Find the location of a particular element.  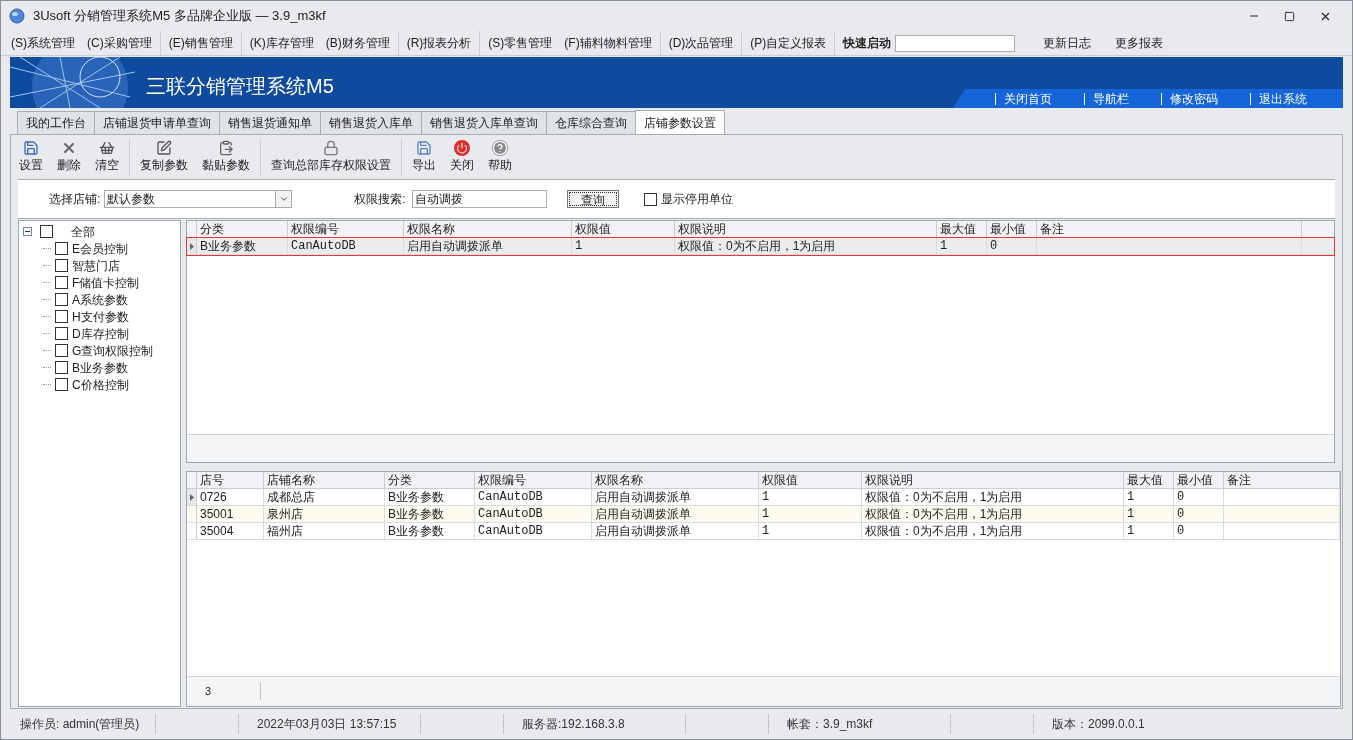

quick-launch-label: 快速启动 is located at coordinates (867, 43).